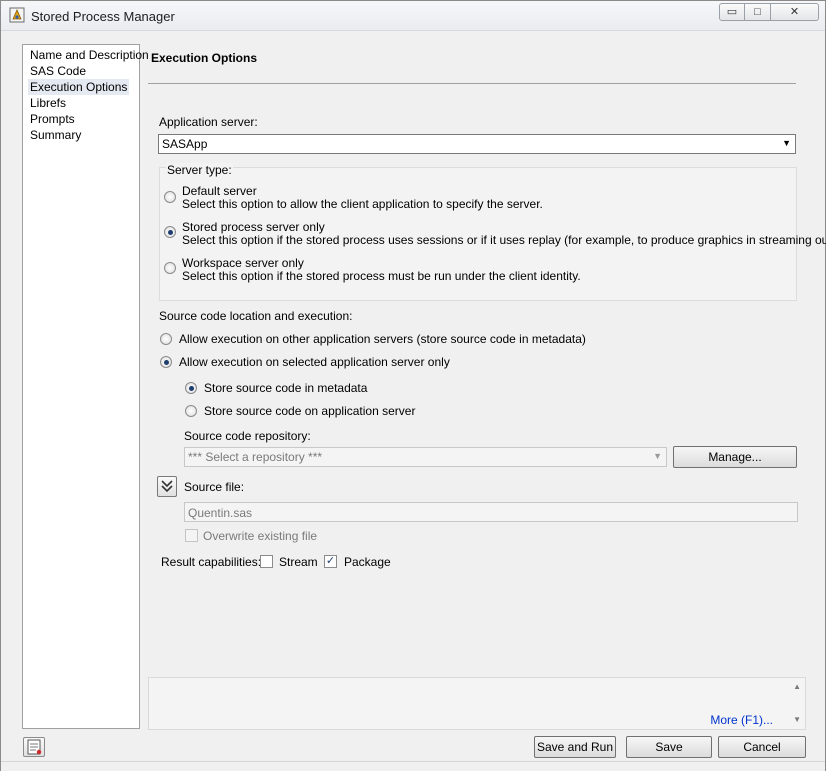 The height and width of the screenshot is (771, 826). What do you see at coordinates (185, 144) in the screenshot?
I see `application-server-value: SASApp` at bounding box center [185, 144].